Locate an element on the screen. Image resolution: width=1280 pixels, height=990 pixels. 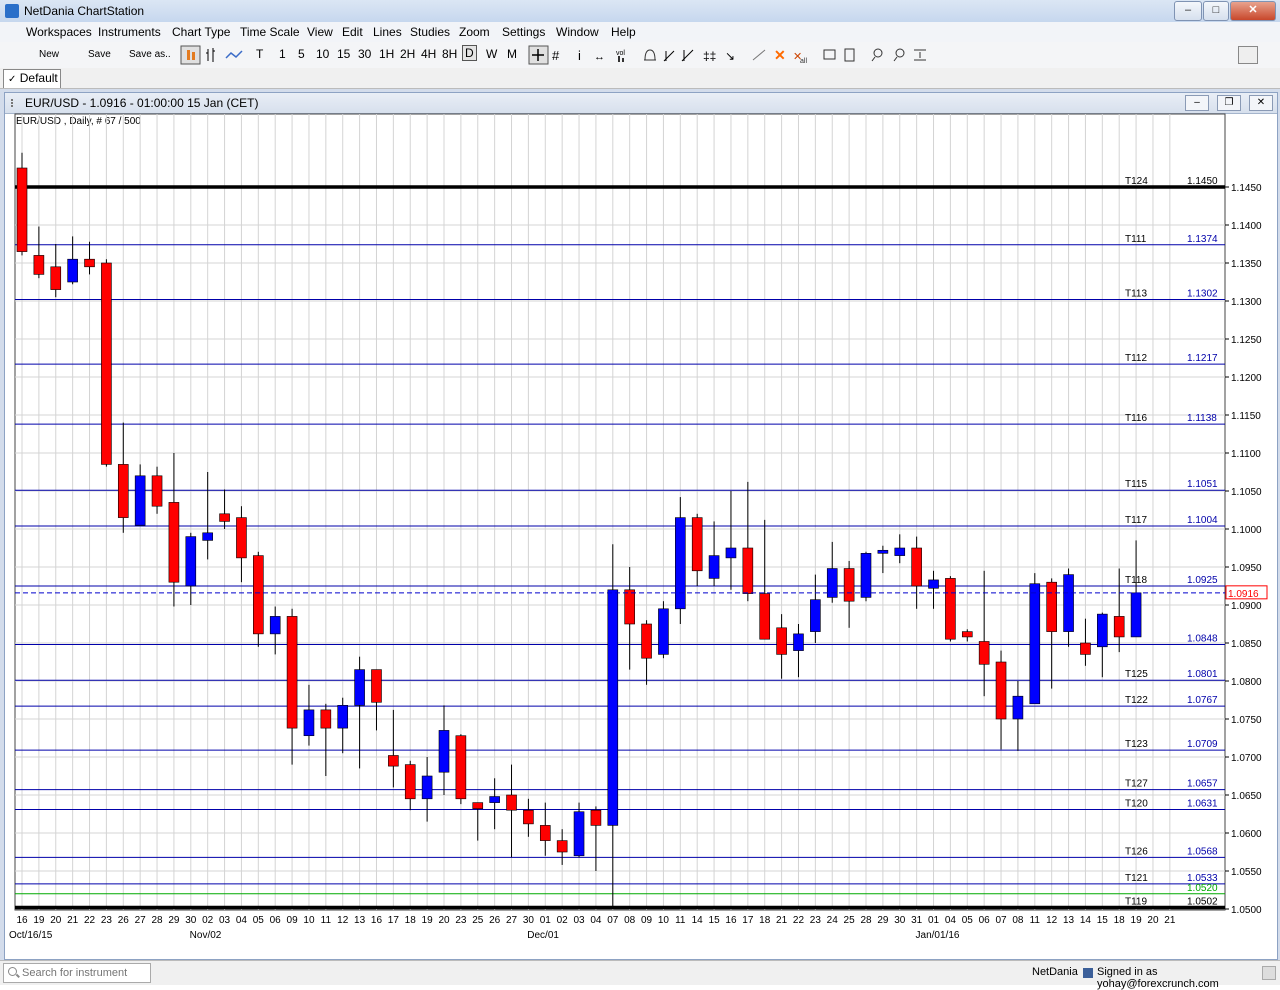
trend-line-label: T123 is located at coordinates (1136, 744).